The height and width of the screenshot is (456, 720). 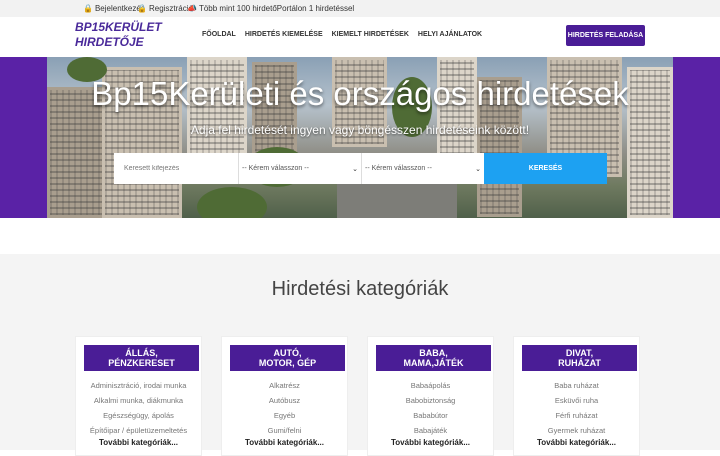 What do you see at coordinates (138, 385) in the screenshot?
I see `subcategory-link: Adminisztráció, irodai munka` at bounding box center [138, 385].